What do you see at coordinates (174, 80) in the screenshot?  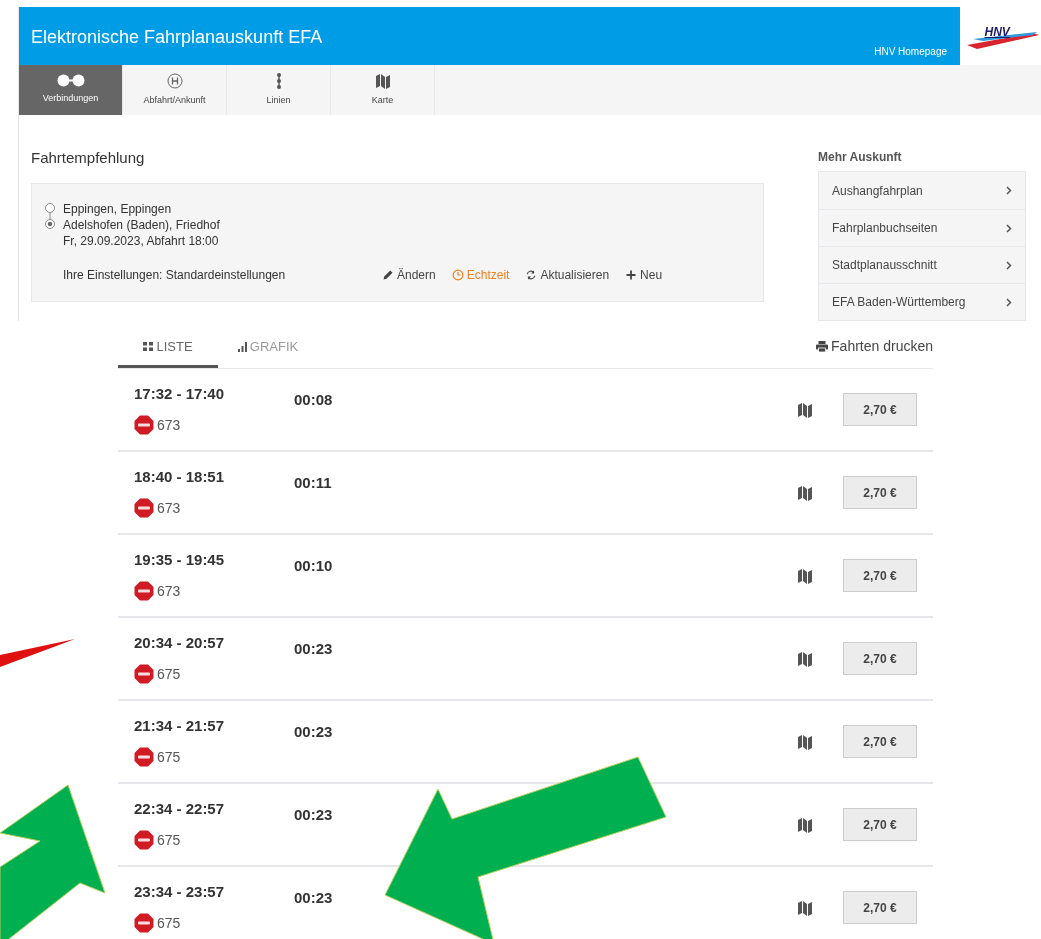 I see `bus-stop-icon` at bounding box center [174, 80].